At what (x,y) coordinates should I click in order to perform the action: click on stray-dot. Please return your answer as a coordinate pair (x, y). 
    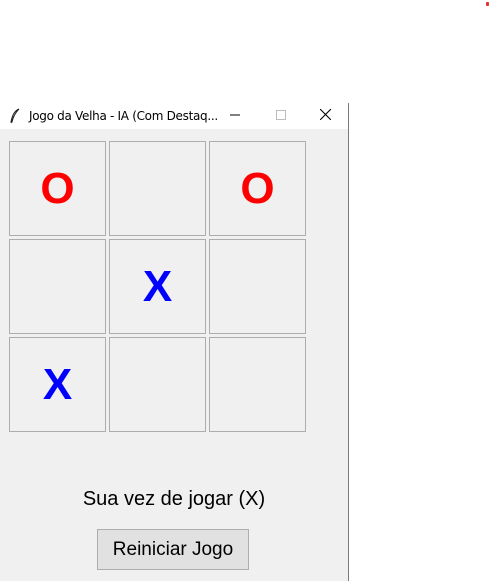
    Looking at the image, I should click on (487, 4).